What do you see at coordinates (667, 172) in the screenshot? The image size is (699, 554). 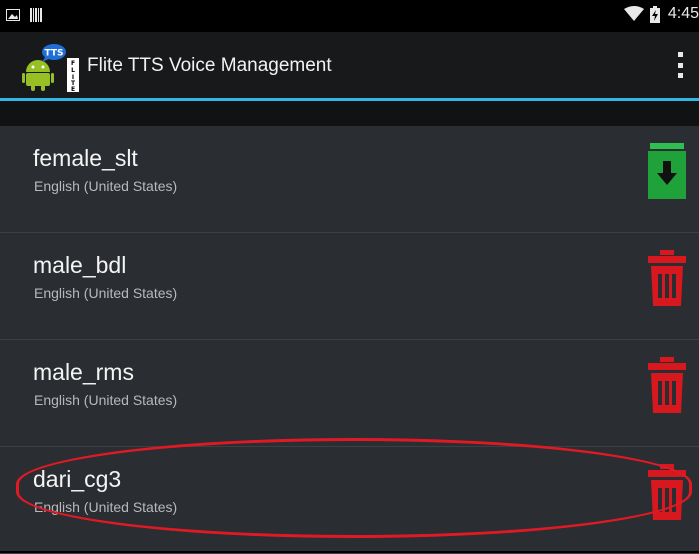 I see `download-icon` at bounding box center [667, 172].